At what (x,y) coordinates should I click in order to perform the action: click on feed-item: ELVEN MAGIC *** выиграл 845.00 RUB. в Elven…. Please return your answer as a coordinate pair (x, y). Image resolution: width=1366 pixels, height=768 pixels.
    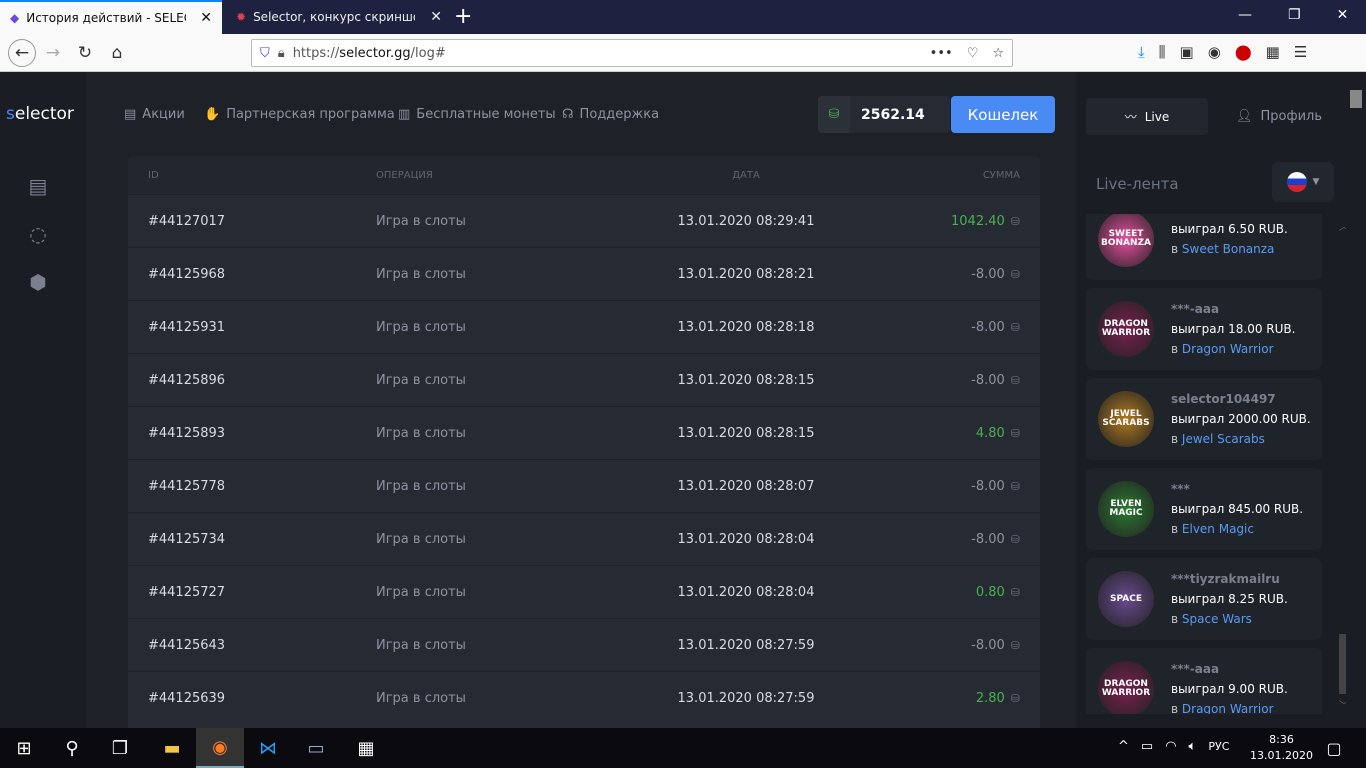
    Looking at the image, I should click on (1204, 509).